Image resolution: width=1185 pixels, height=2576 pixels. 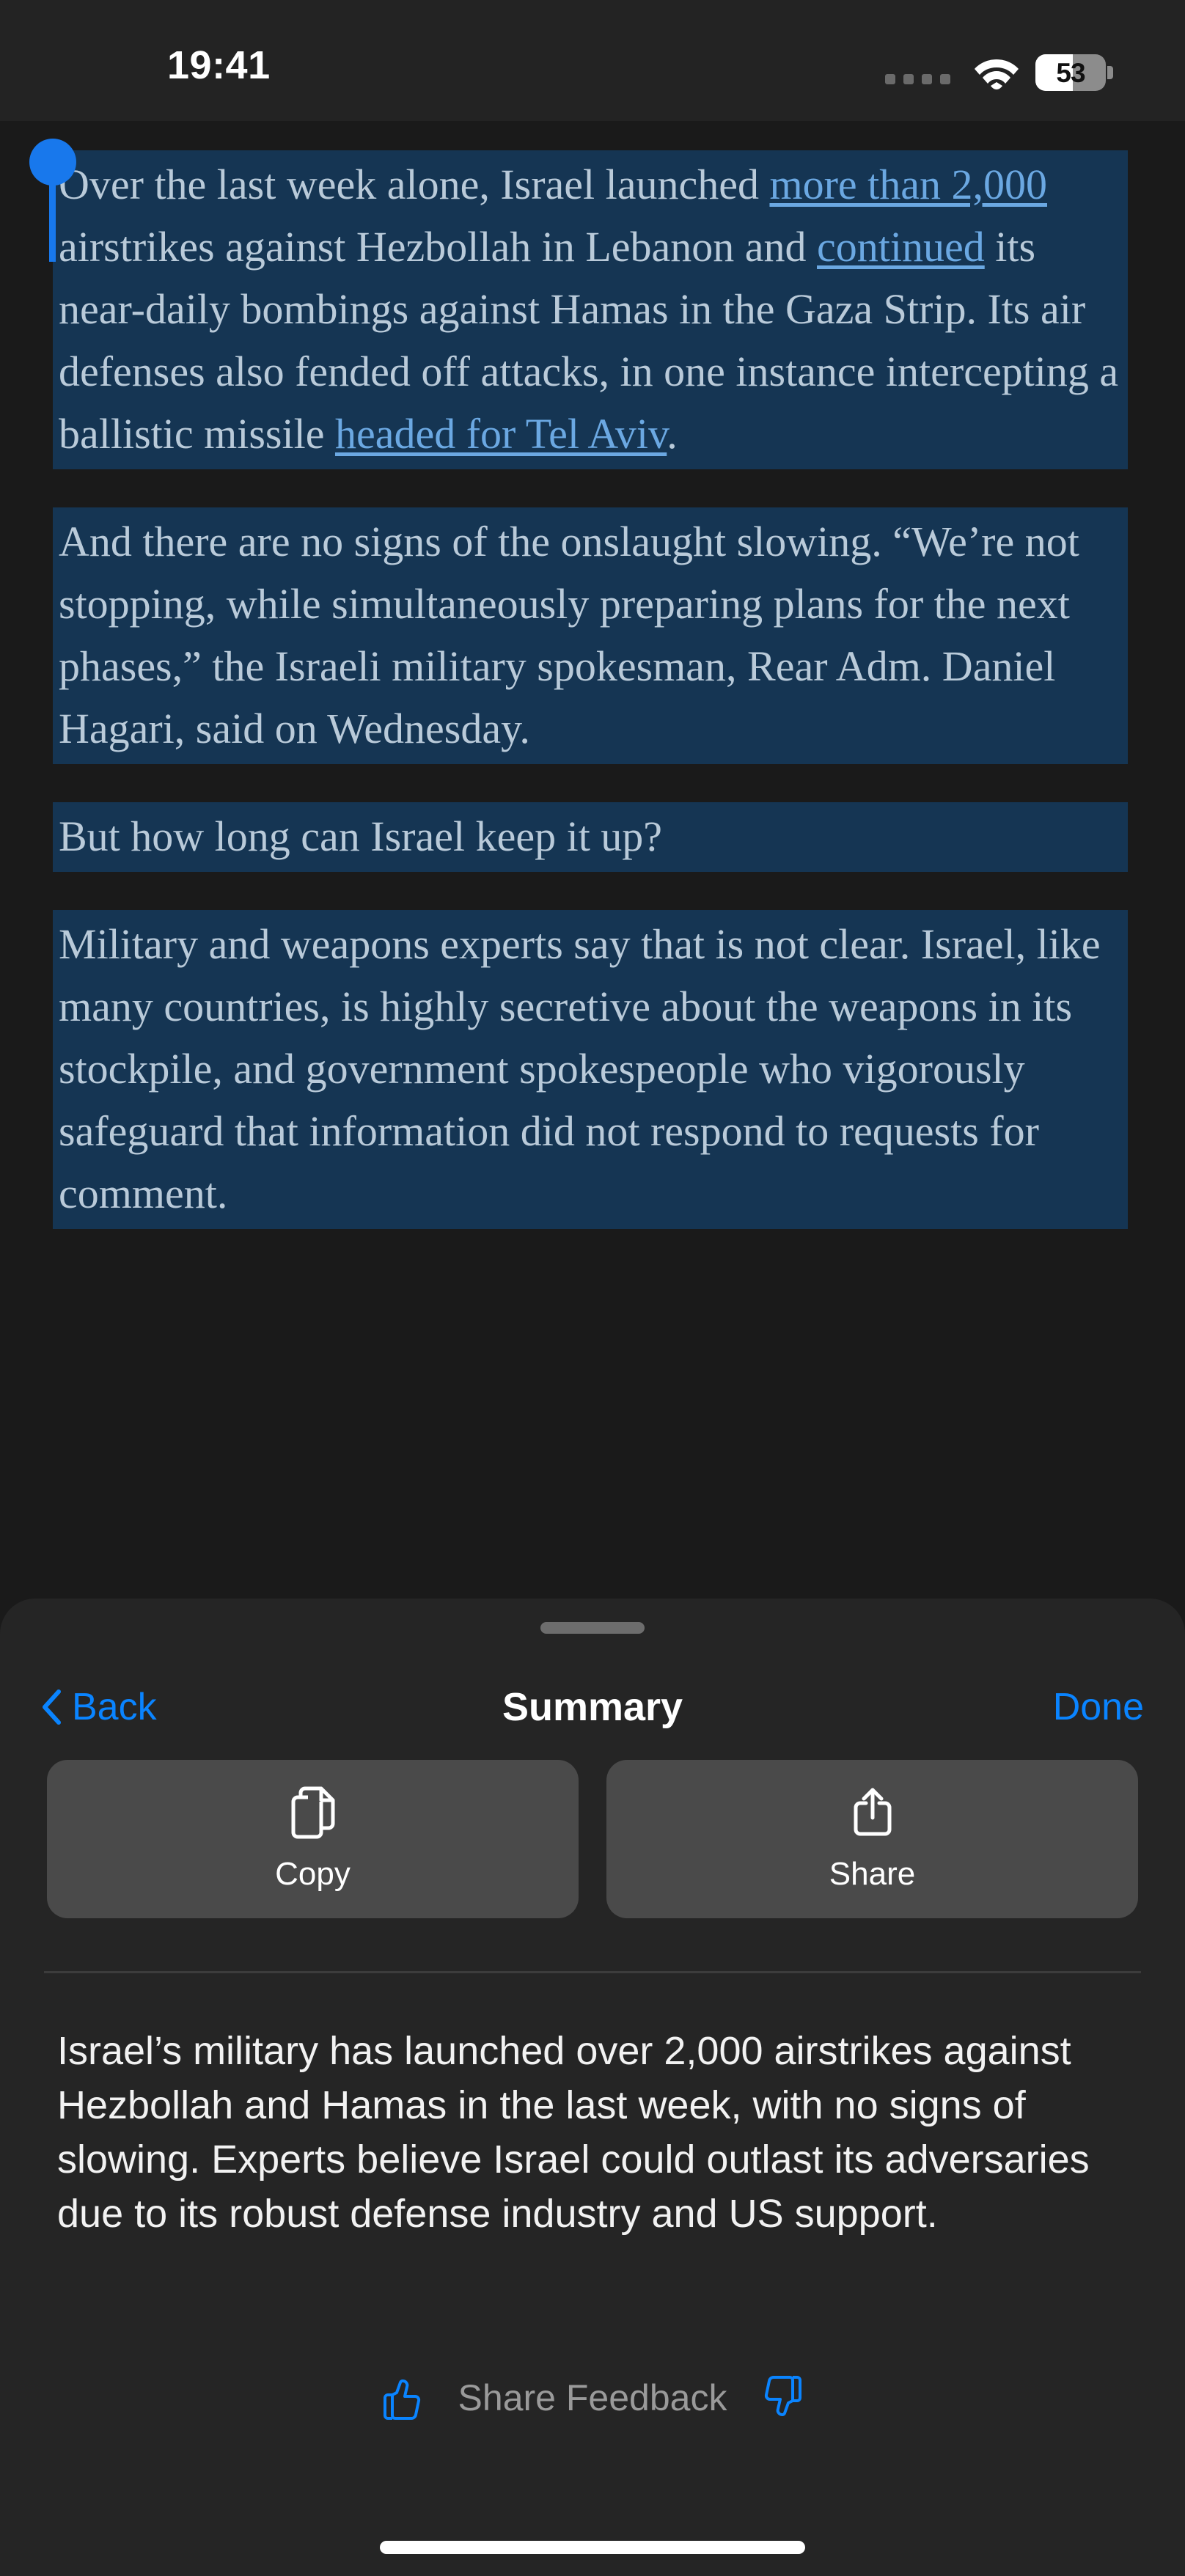 I want to click on status-bar: 19:41 53, so click(x=592, y=61).